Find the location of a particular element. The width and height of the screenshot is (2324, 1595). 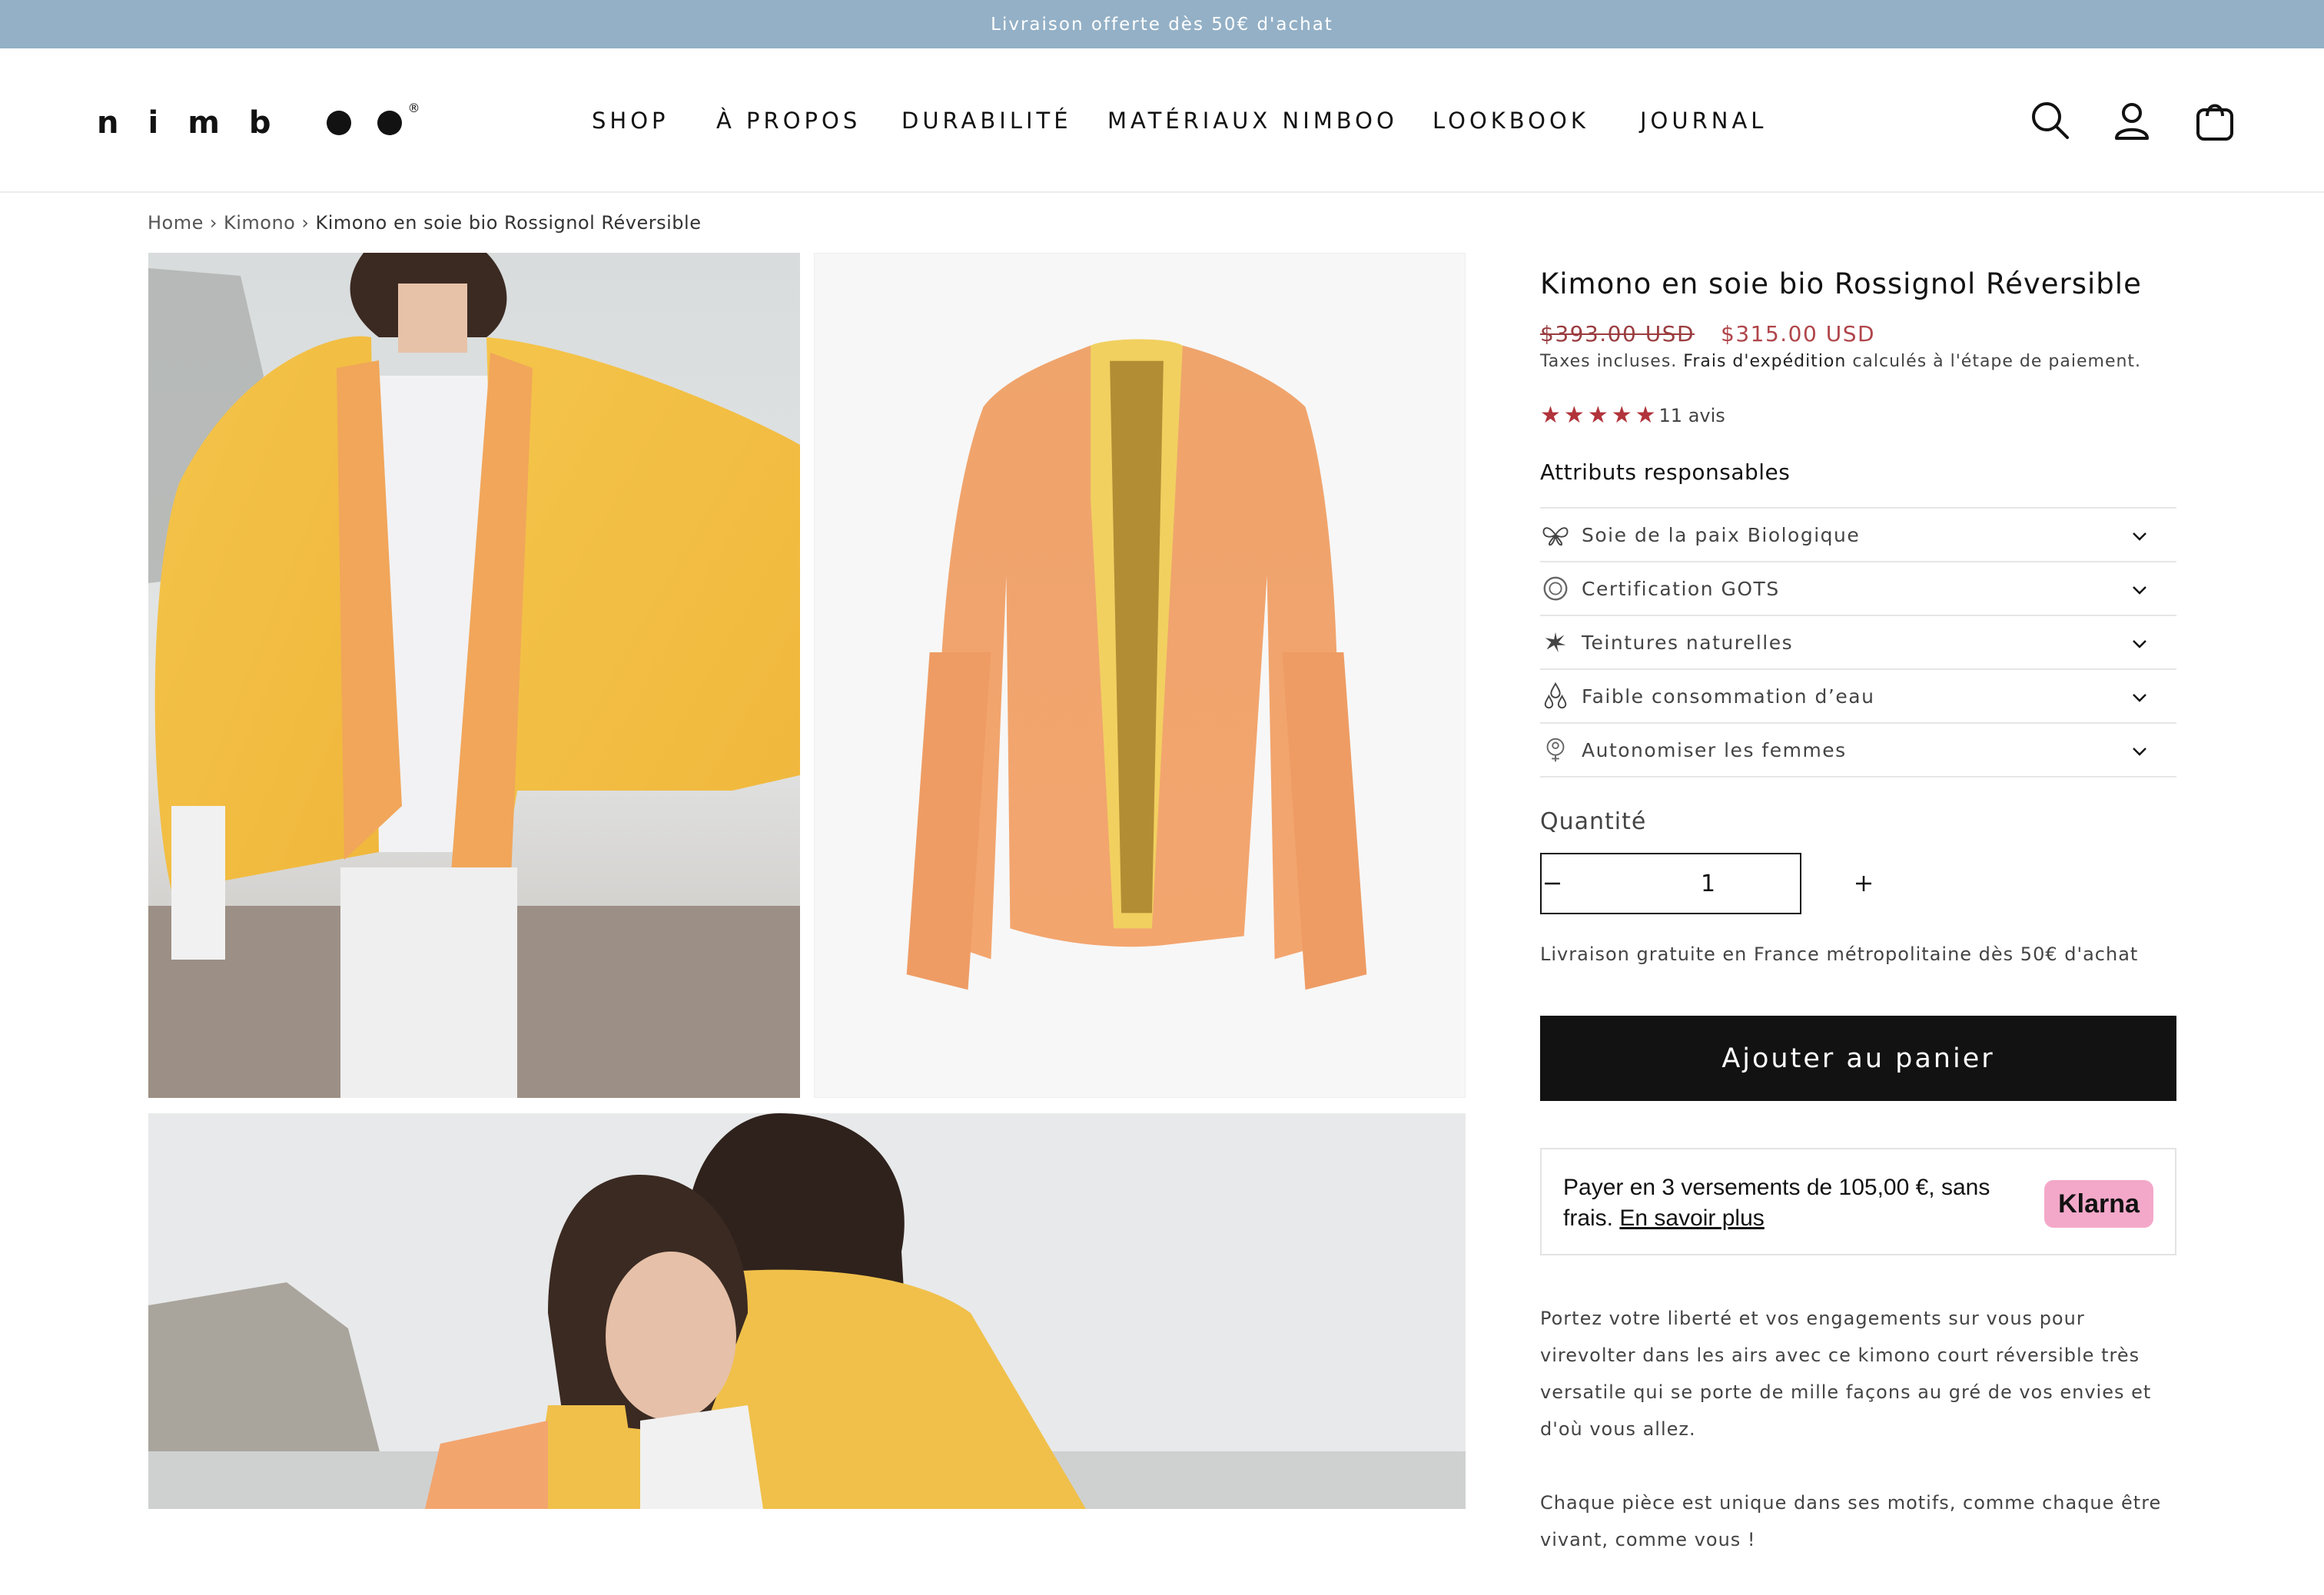

breadcrumb-home: Home is located at coordinates (176, 223).